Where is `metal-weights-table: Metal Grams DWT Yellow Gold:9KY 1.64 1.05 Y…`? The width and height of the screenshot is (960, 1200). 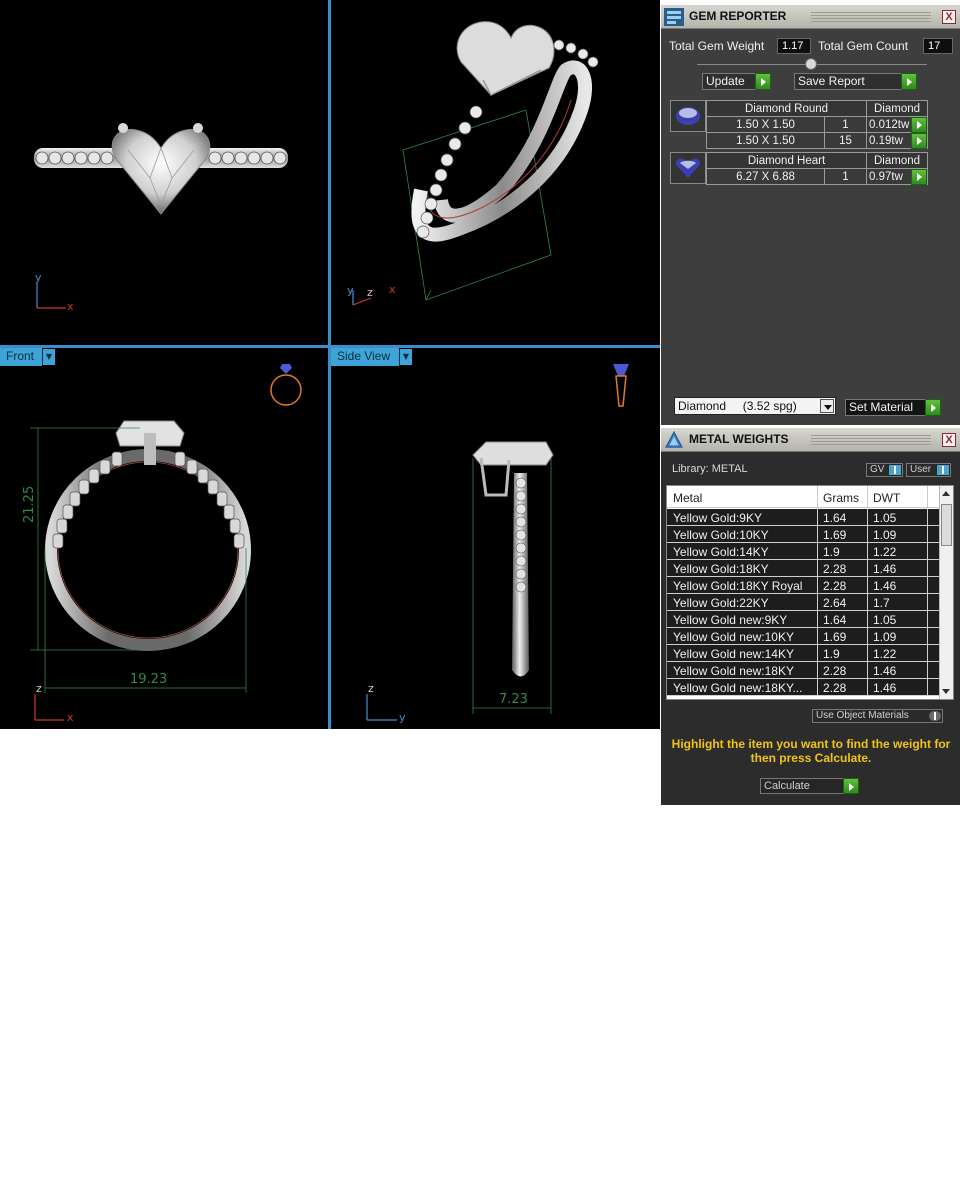
metal-weights-table: Metal Grams DWT Yellow Gold:9KY 1.64 1.05 Y… is located at coordinates (810, 592).